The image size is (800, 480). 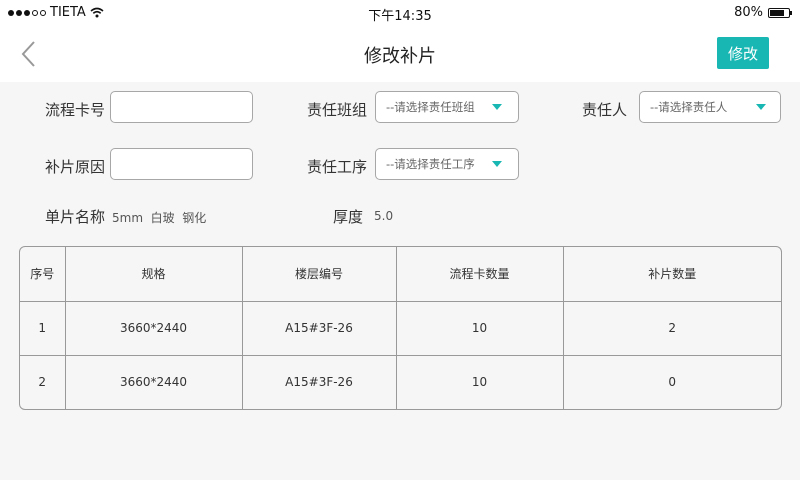 I want to click on battery-icon, so click(x=780, y=12).